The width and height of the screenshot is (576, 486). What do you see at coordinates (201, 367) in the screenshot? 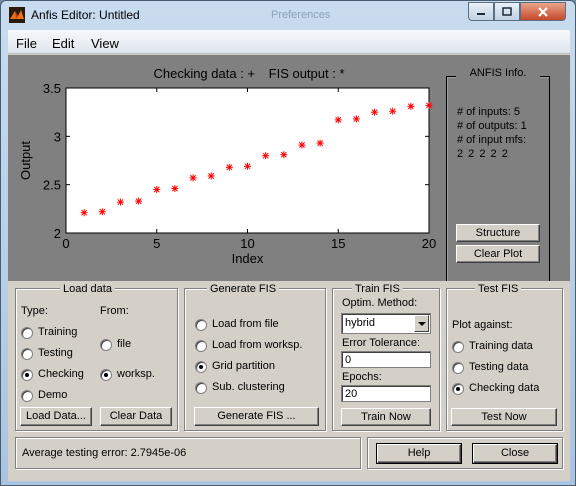
I see `gen-grid-partition-radio` at bounding box center [201, 367].